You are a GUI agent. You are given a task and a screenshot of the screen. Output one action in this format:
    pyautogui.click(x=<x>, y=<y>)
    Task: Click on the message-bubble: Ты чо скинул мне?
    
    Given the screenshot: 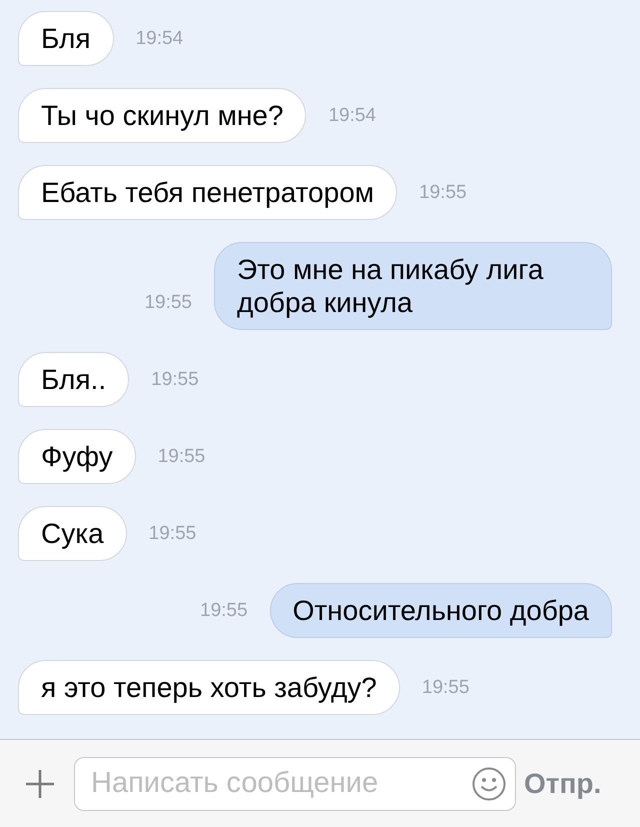 What is the action you would take?
    pyautogui.click(x=162, y=115)
    